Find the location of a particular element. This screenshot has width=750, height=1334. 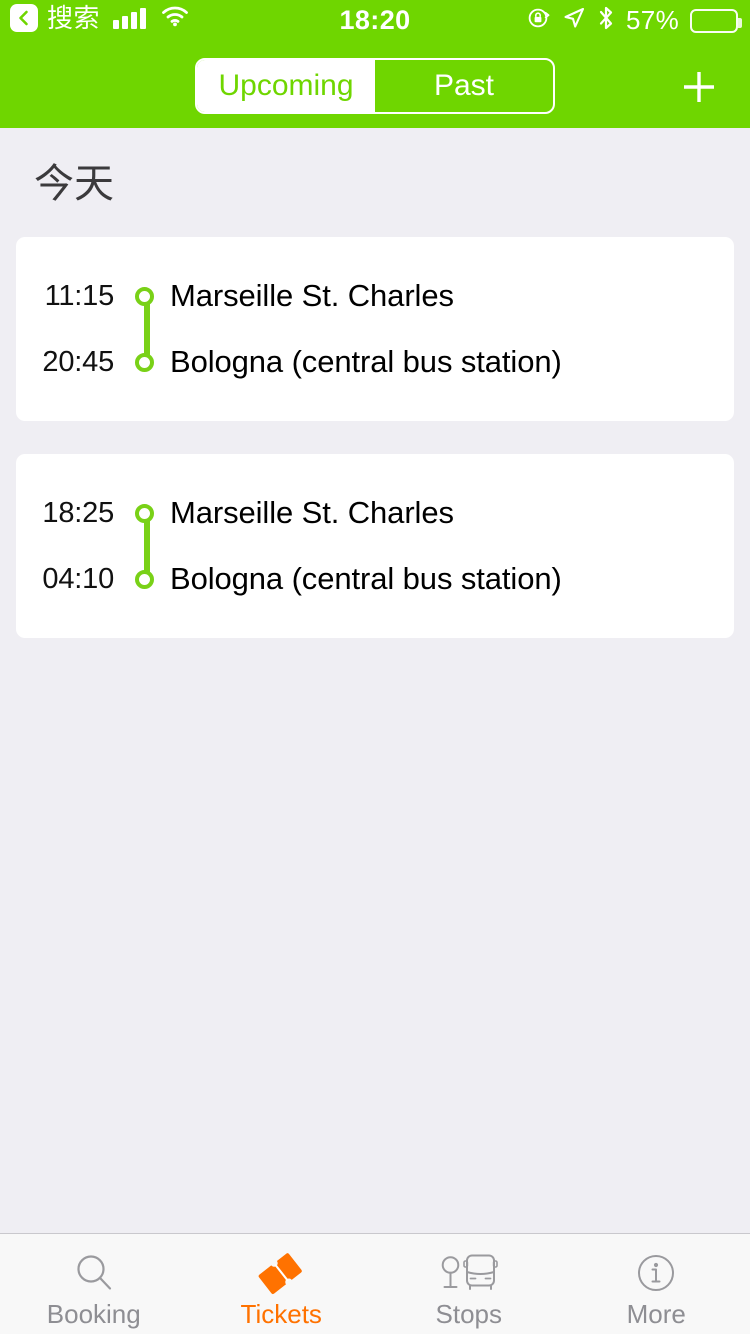

arrival-time: 04:10 is located at coordinates (78, 578).